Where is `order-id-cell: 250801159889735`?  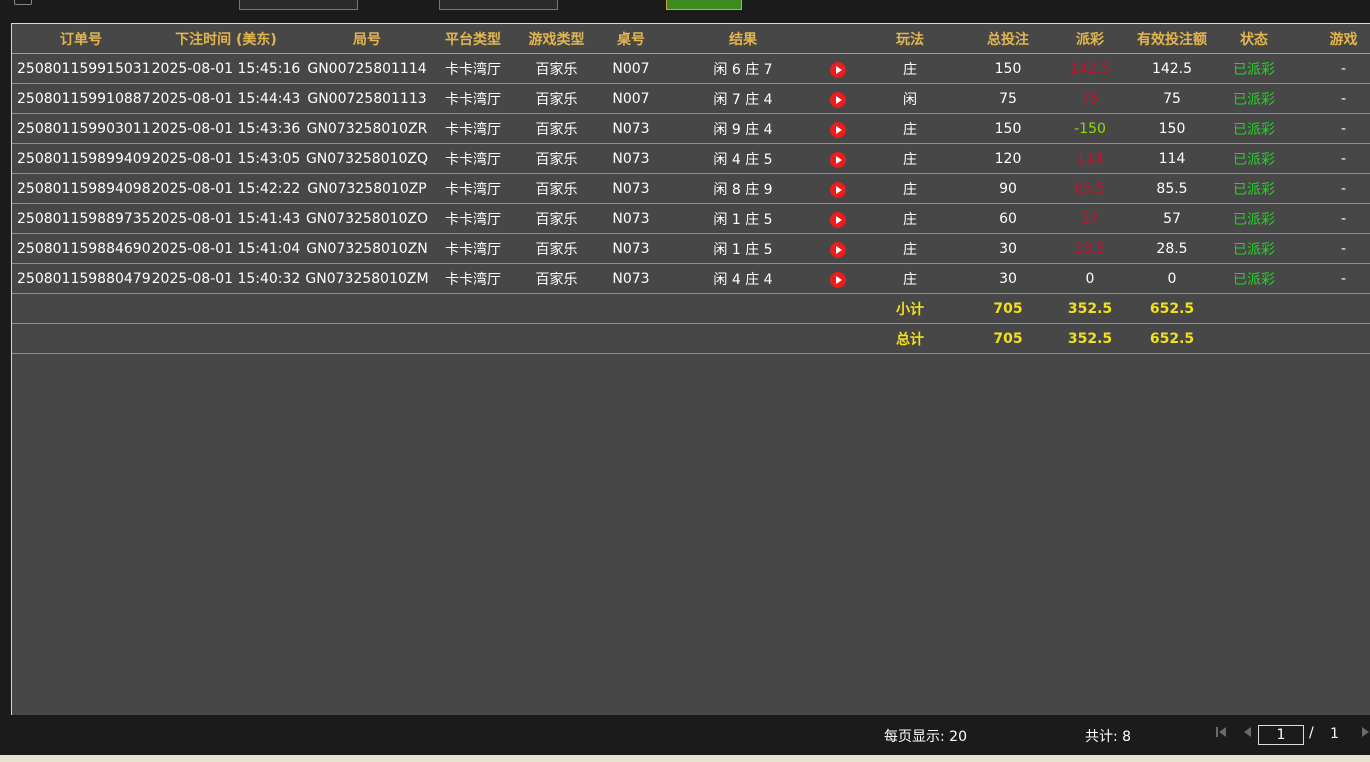
order-id-cell: 250801159889735 is located at coordinates (81, 218).